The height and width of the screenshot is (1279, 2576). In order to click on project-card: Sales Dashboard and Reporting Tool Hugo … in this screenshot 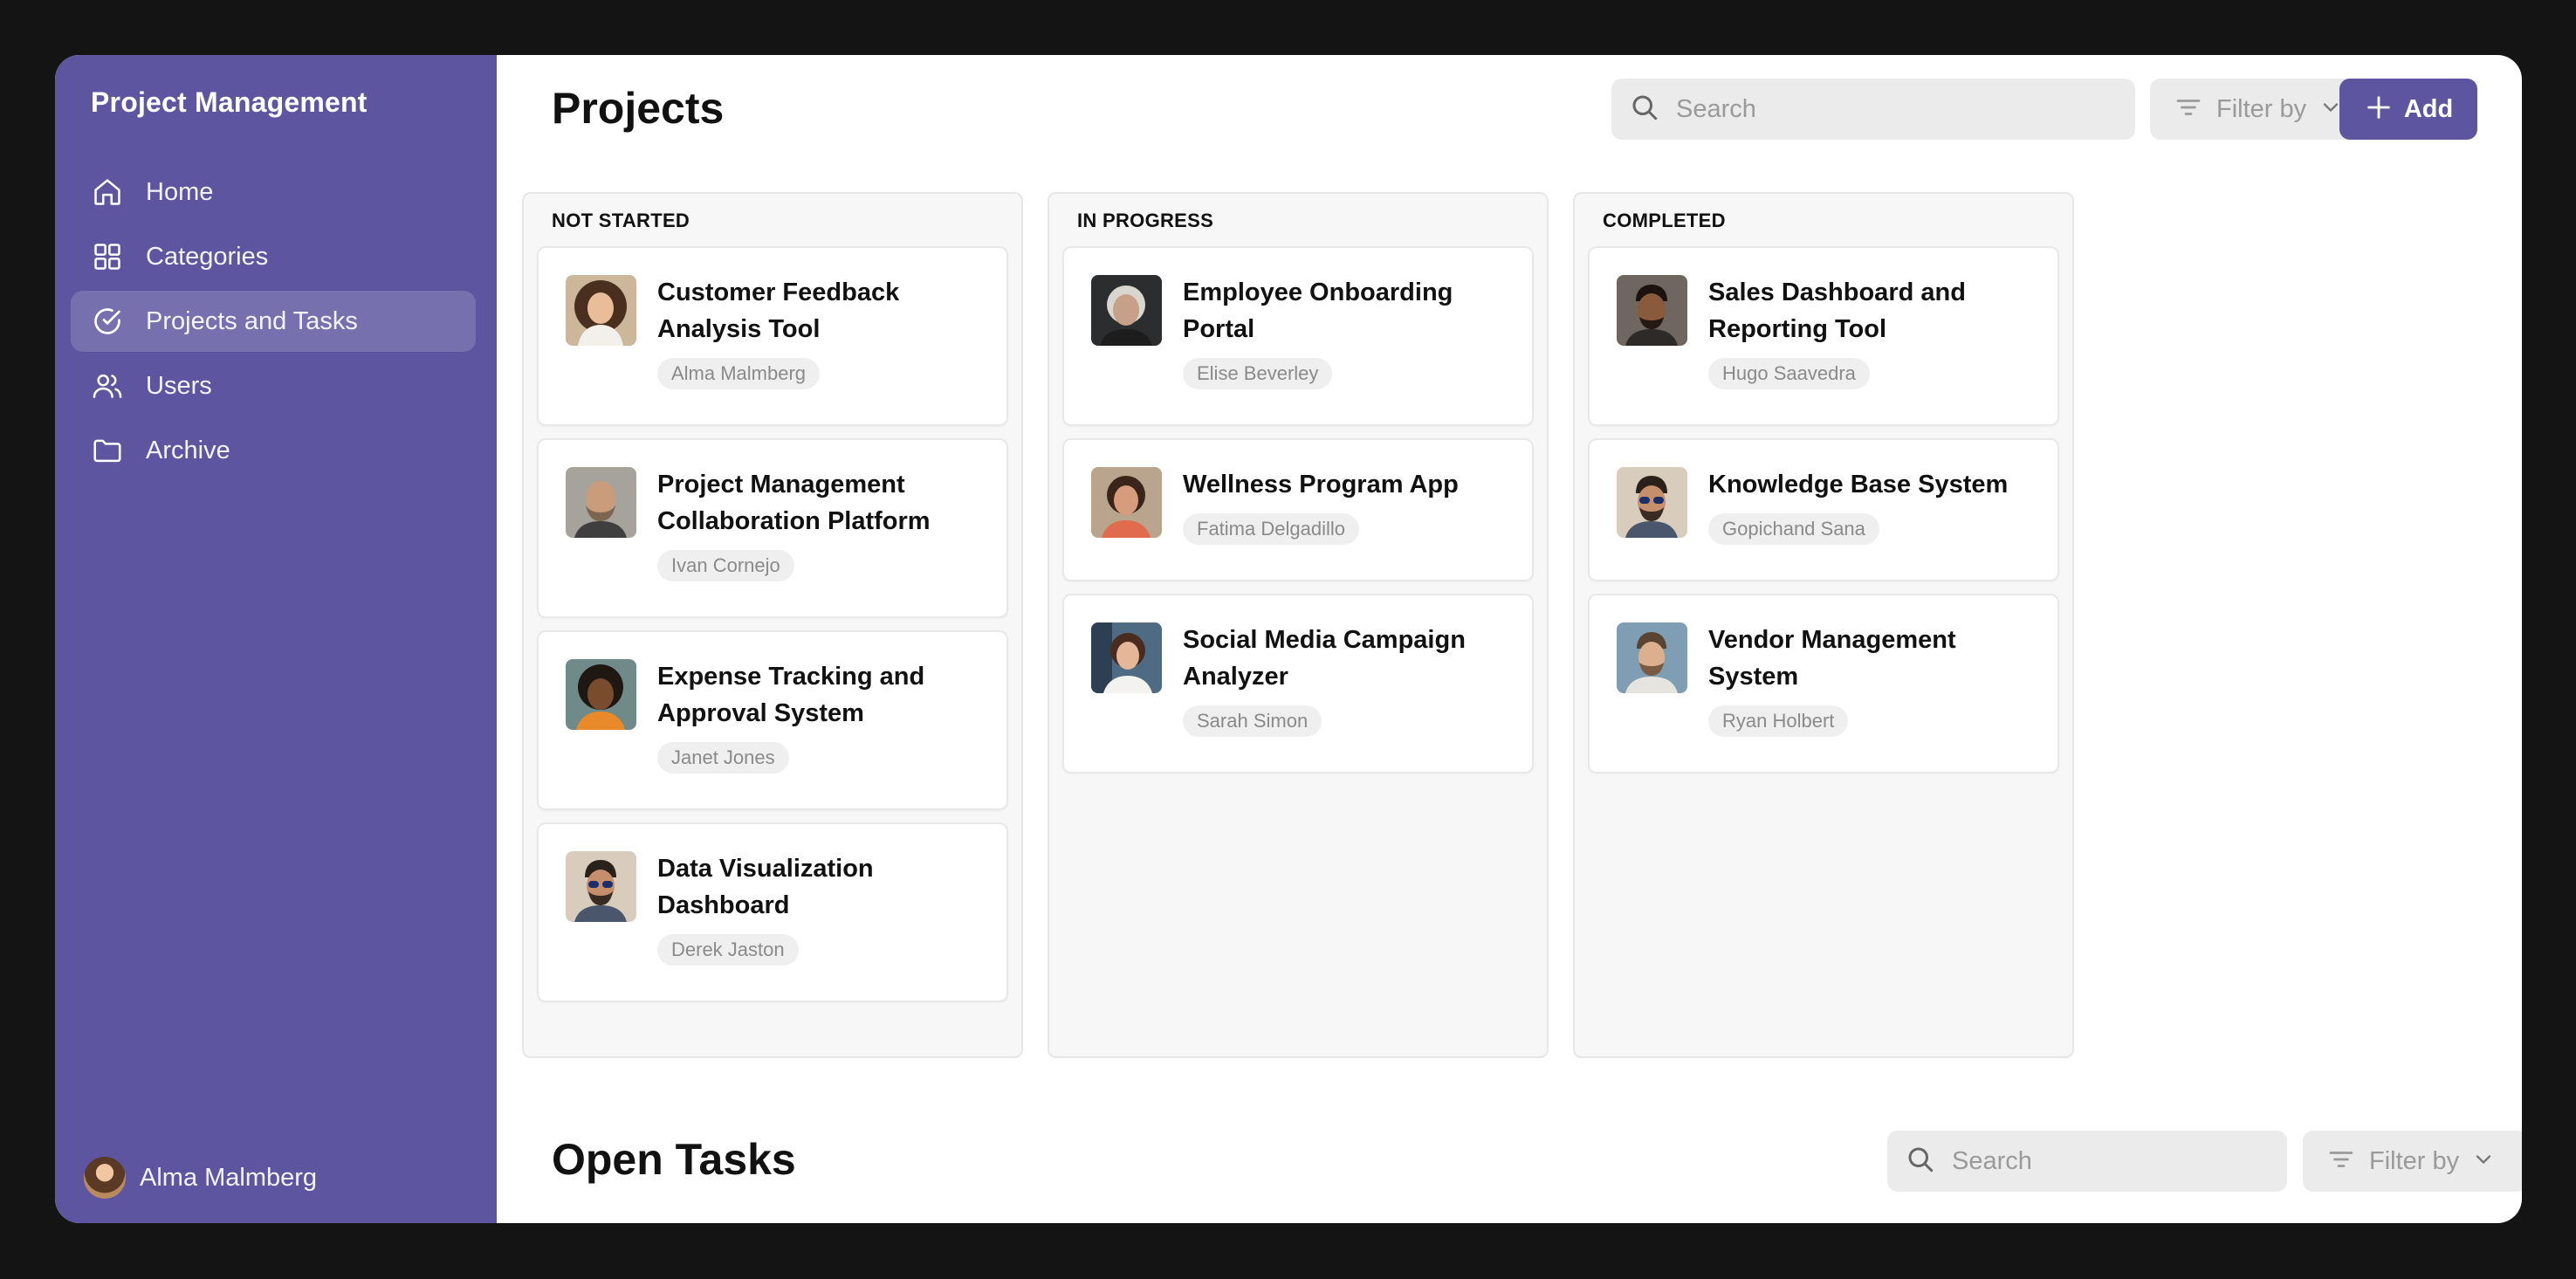, I will do `click(1824, 336)`.